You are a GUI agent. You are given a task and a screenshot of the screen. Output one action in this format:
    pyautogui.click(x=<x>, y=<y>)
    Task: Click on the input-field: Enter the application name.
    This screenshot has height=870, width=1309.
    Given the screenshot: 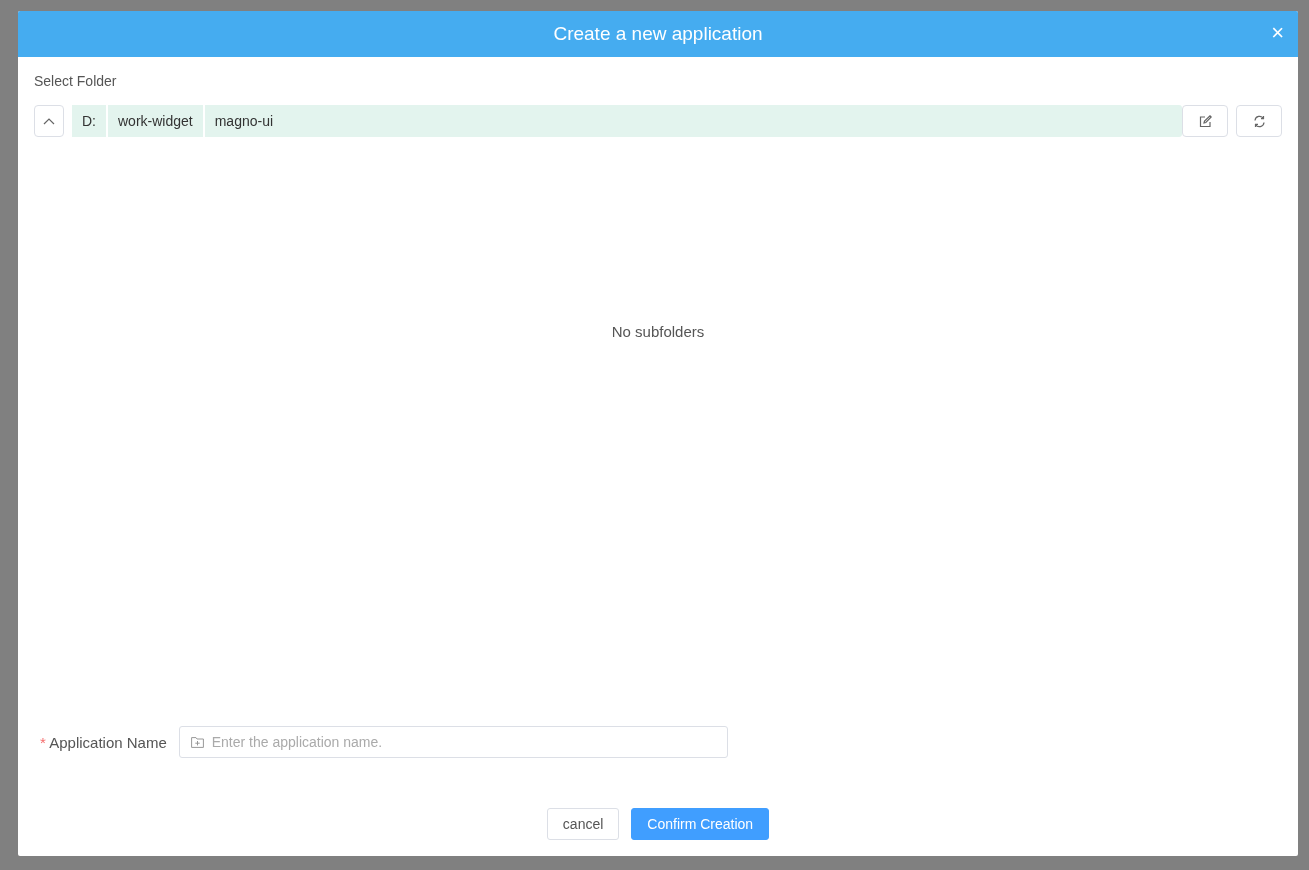 What is the action you would take?
    pyautogui.click(x=453, y=742)
    